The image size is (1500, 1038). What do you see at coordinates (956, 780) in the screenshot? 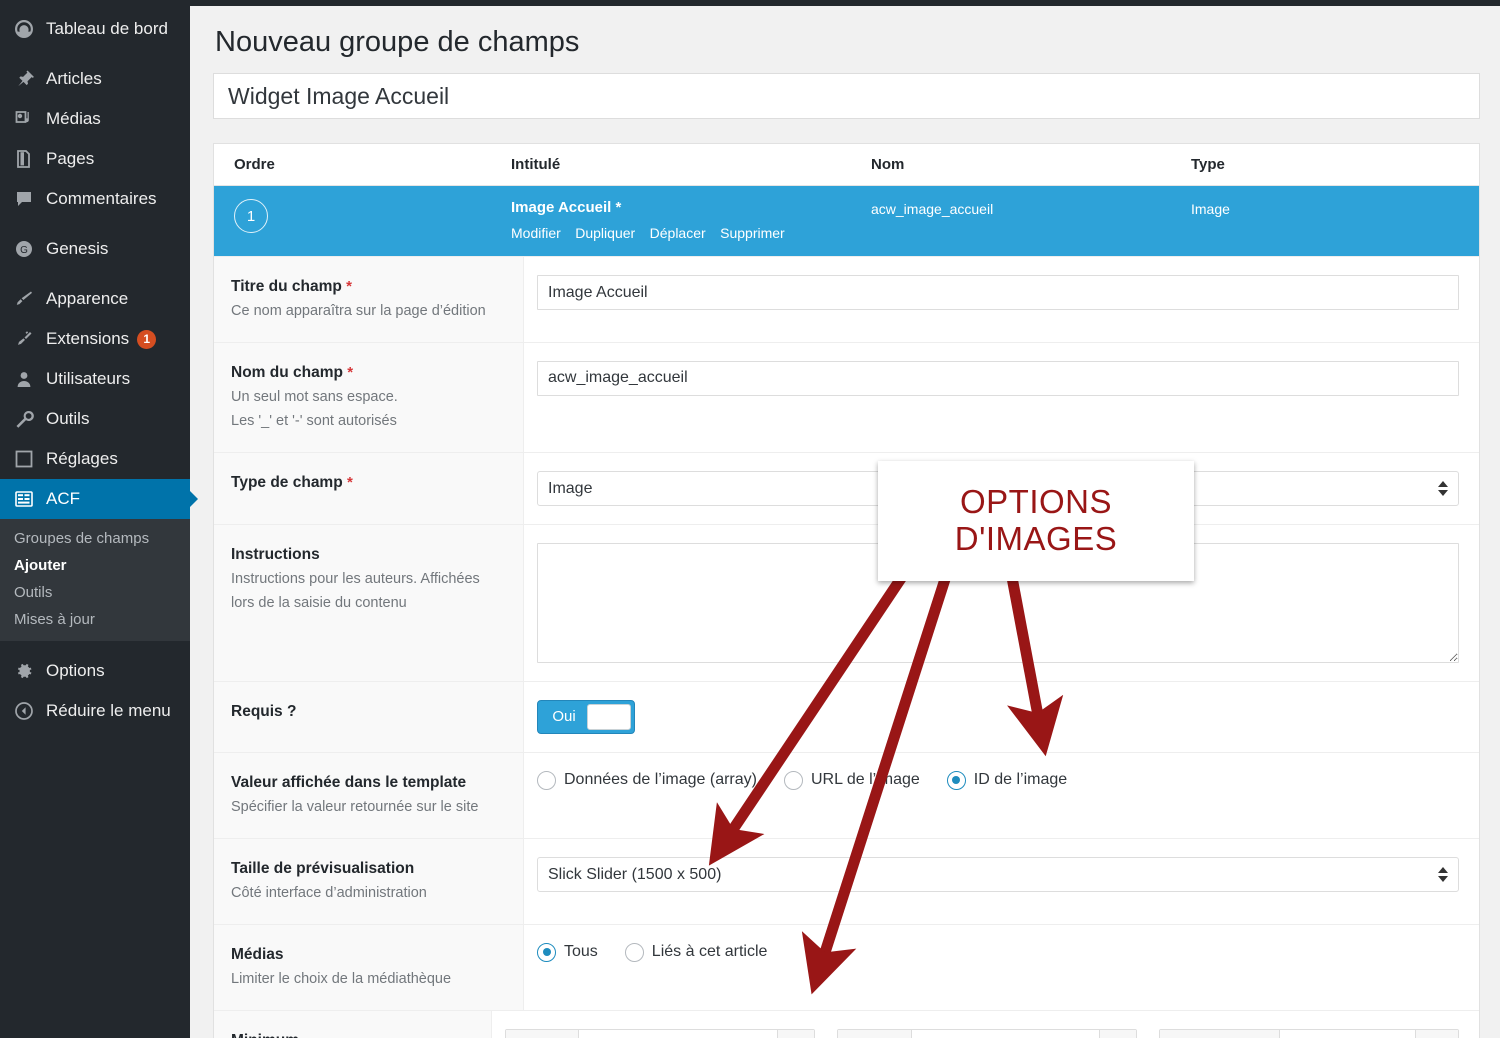
I see `radio-circle-selected-icon` at bounding box center [956, 780].